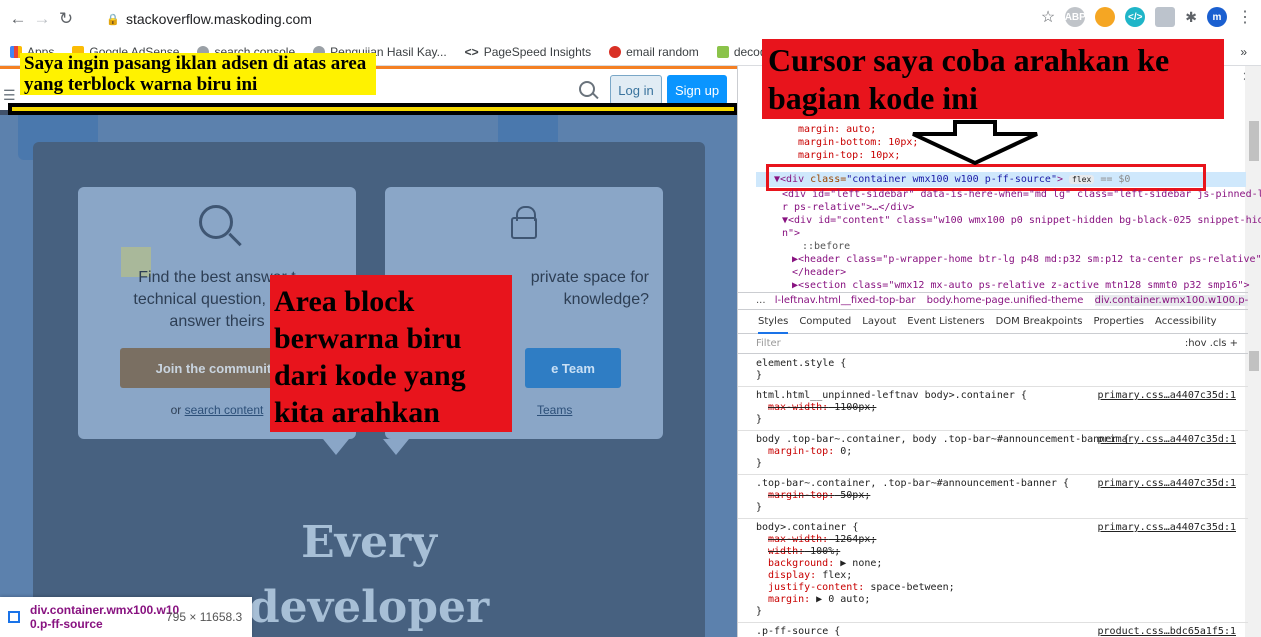 This screenshot has height=637, width=1261. I want to click on css-declaration: width: 100%;, so click(996, 552).